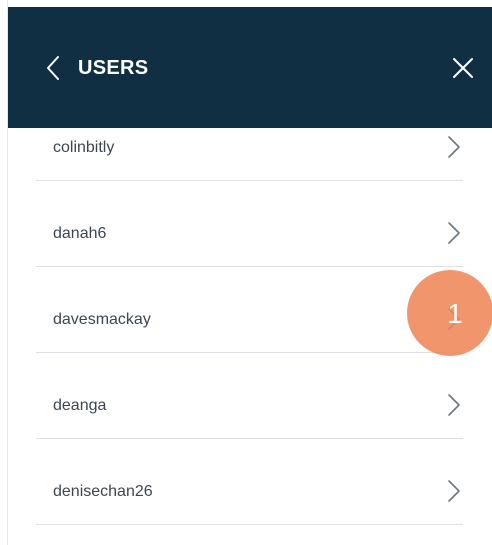 The height and width of the screenshot is (545, 492). Describe the element at coordinates (249, 395) in the screenshot. I see `user-row-deanga: deanga` at that location.